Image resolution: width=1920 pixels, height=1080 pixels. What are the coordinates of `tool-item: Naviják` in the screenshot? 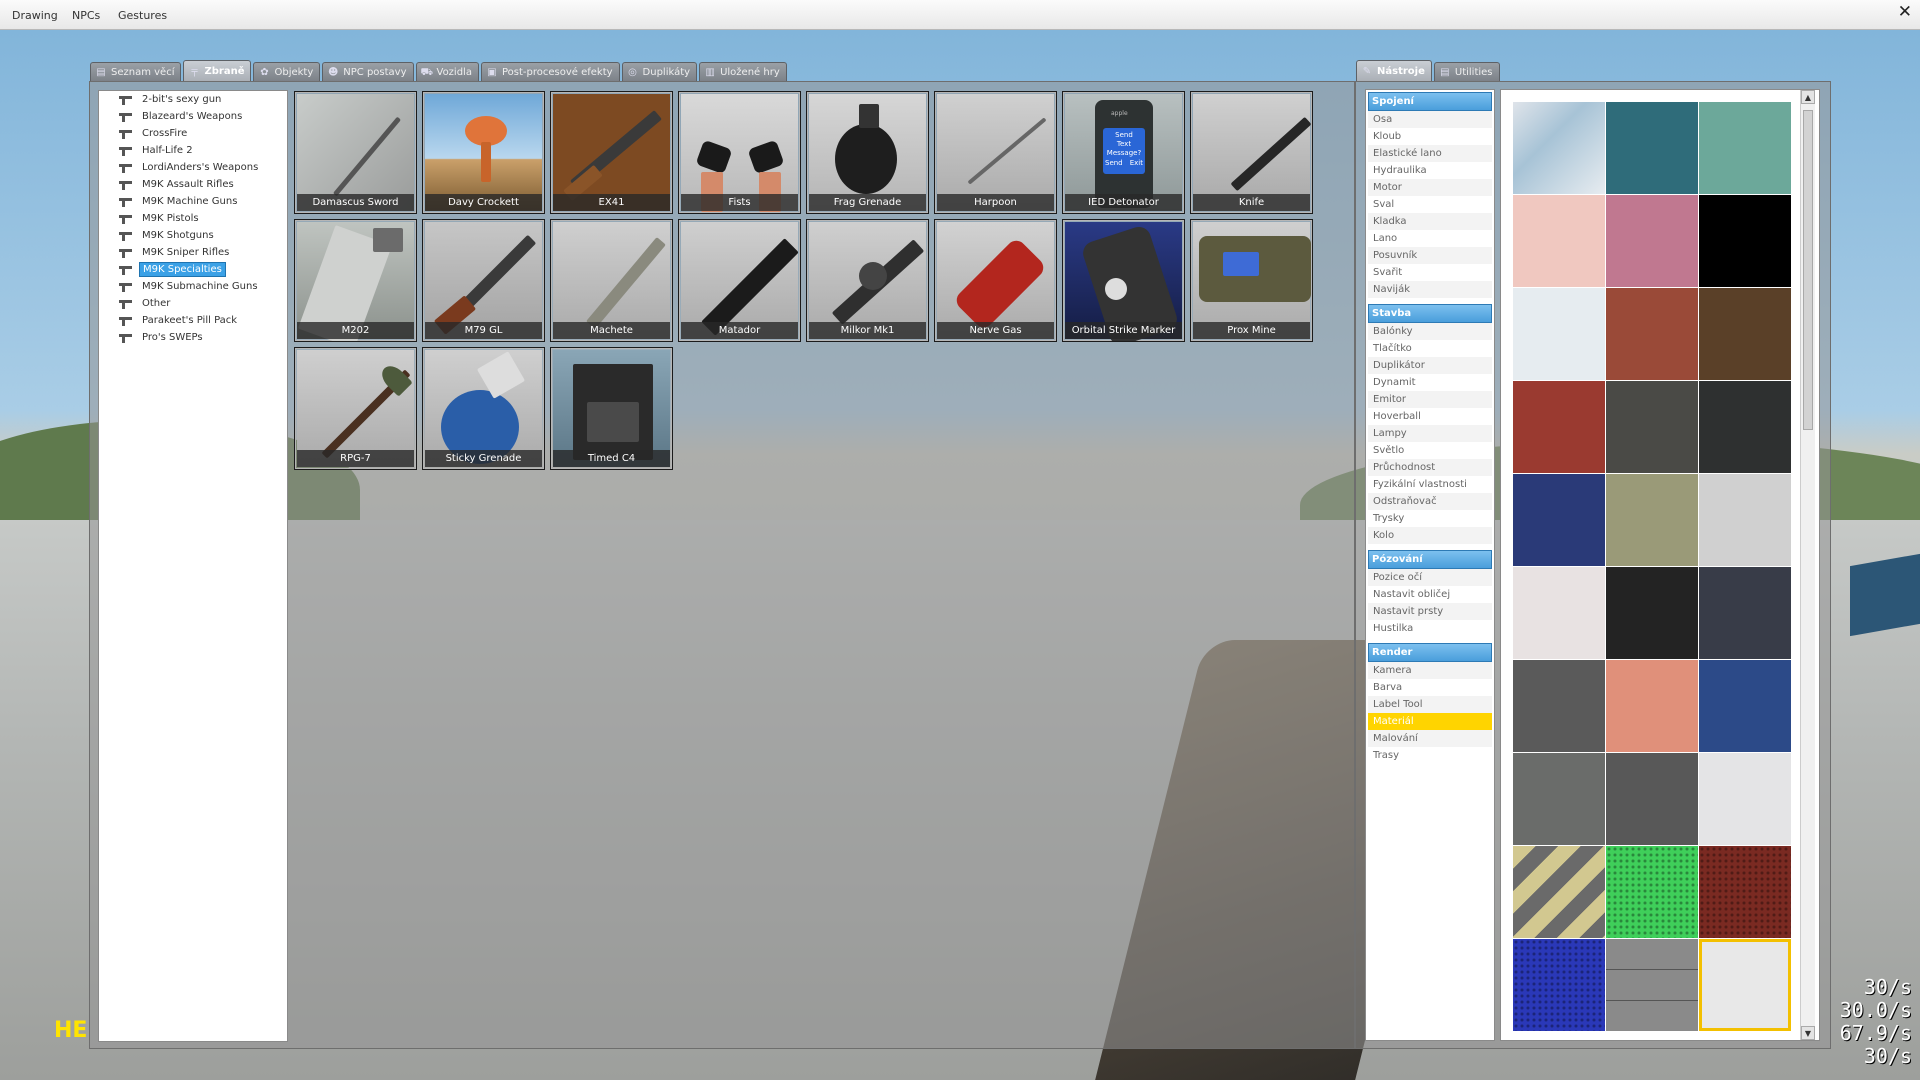 It's located at (1430, 289).